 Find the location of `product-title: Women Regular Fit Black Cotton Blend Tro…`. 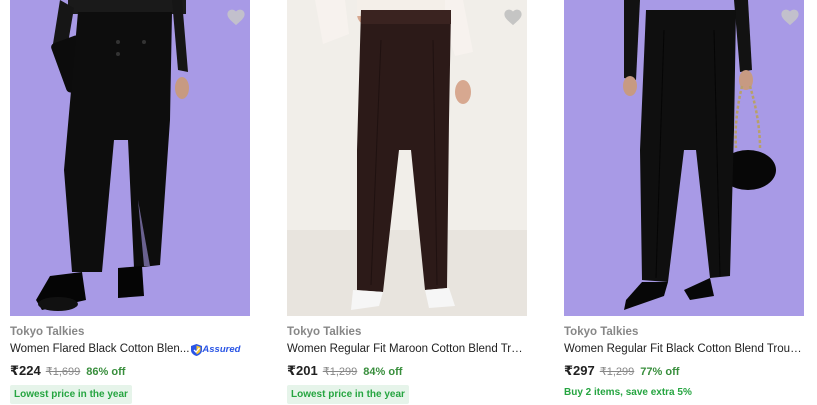

product-title: Women Regular Fit Black Cotton Blend Tro… is located at coordinates (684, 349).